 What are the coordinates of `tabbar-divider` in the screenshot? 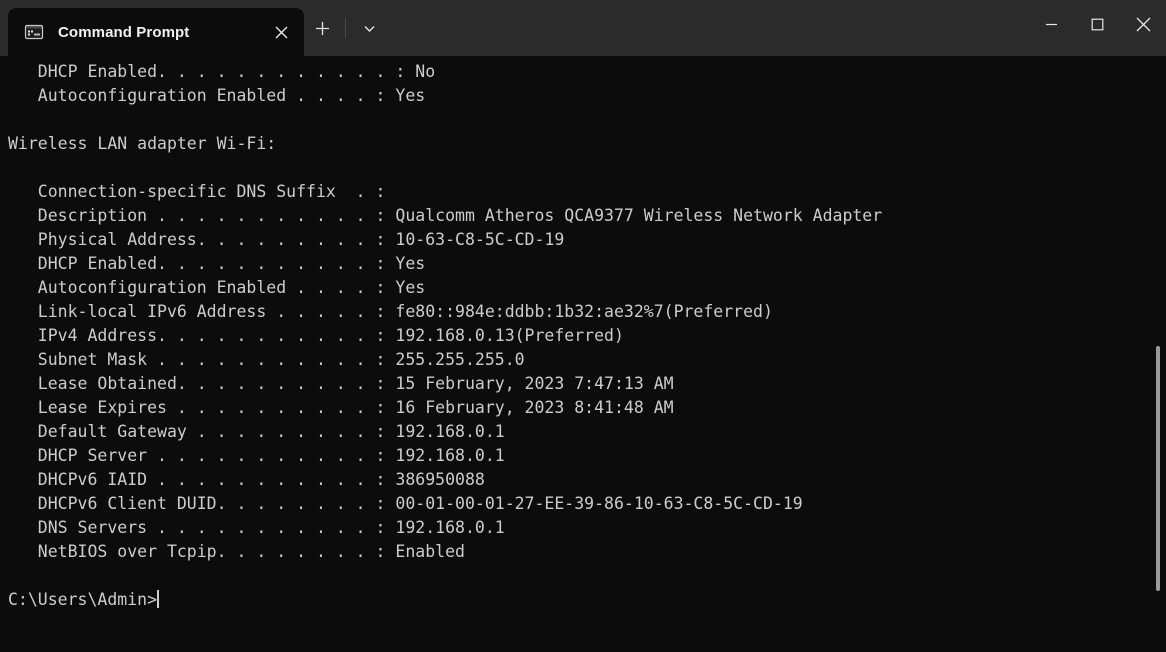 It's located at (345, 28).